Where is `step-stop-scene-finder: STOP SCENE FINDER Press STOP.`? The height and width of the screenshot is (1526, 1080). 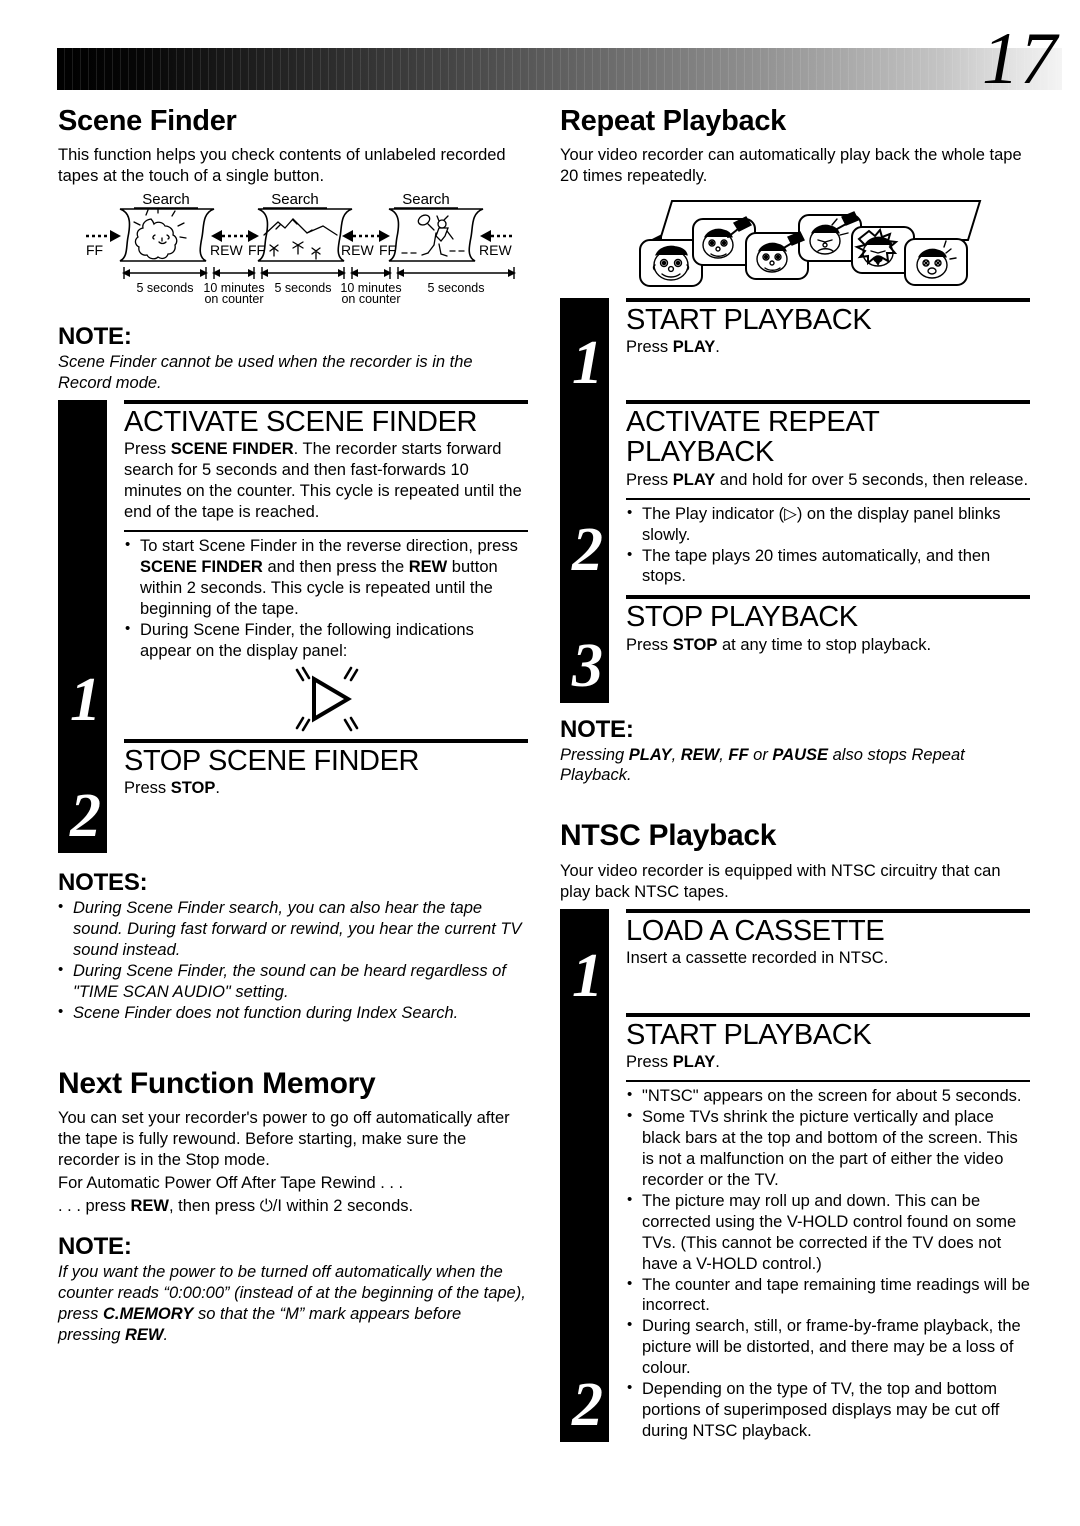 step-stop-scene-finder: STOP SCENE FINDER Press STOP. is located at coordinates (326, 795).